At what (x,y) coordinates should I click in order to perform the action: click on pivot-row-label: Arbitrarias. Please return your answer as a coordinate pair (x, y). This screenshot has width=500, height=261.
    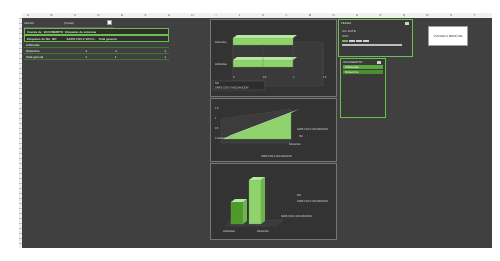
    Looking at the image, I should click on (33, 44).